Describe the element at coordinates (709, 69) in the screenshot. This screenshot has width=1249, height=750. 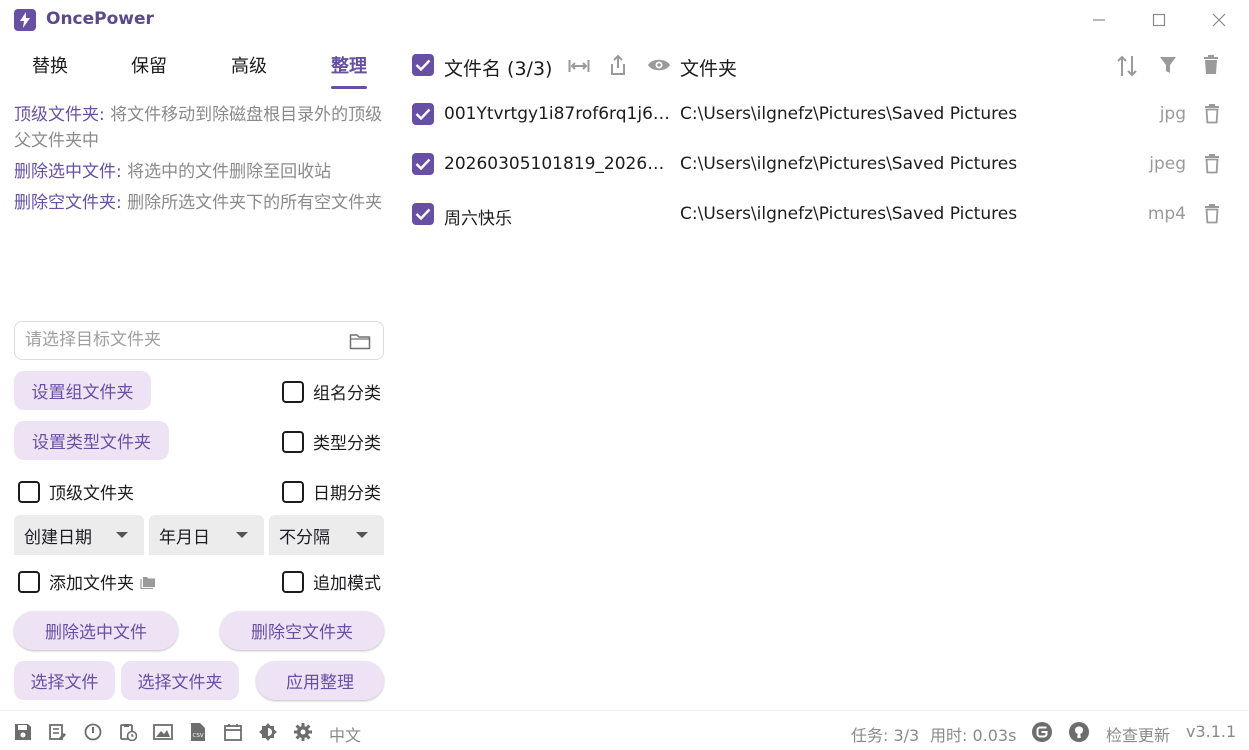
I see `folder-column-header: 文件夹` at that location.